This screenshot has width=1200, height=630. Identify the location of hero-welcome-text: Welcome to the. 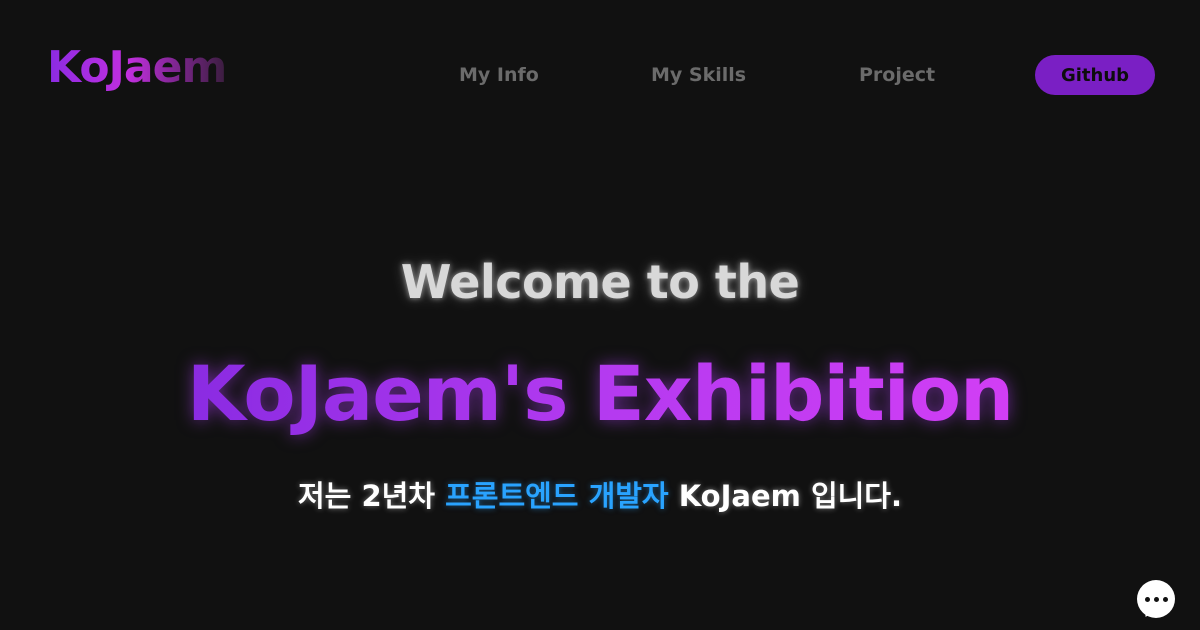
(600, 282).